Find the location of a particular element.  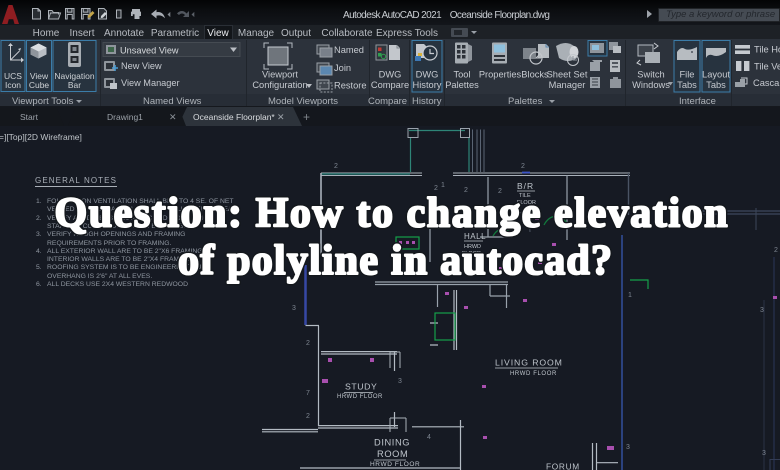

svg-text:Question: How to change elevat: Question: How to change elevation is located at coordinates (391, 214).